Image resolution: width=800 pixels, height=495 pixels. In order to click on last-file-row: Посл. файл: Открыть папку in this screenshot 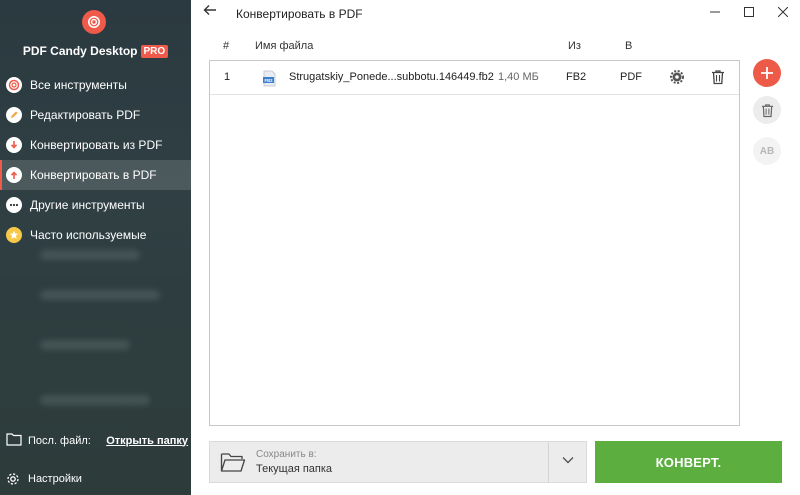, I will do `click(97, 440)`.